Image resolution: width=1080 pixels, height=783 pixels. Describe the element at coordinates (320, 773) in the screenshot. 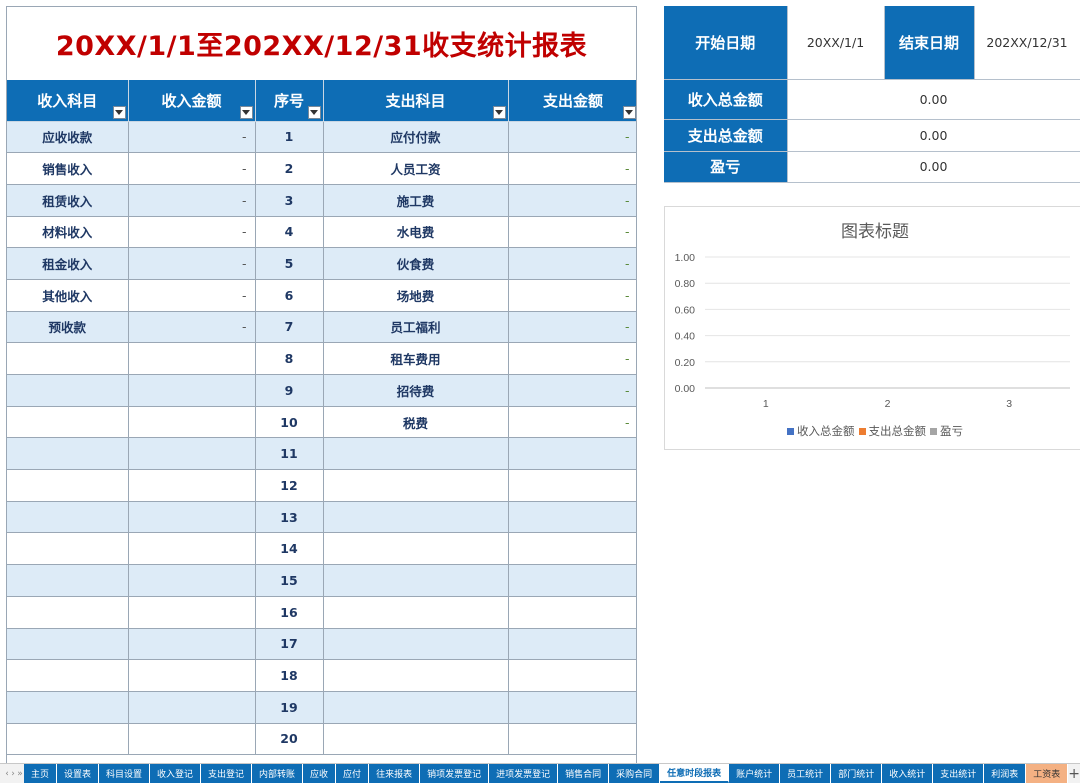

I see `sheet-tab: 应收` at that location.